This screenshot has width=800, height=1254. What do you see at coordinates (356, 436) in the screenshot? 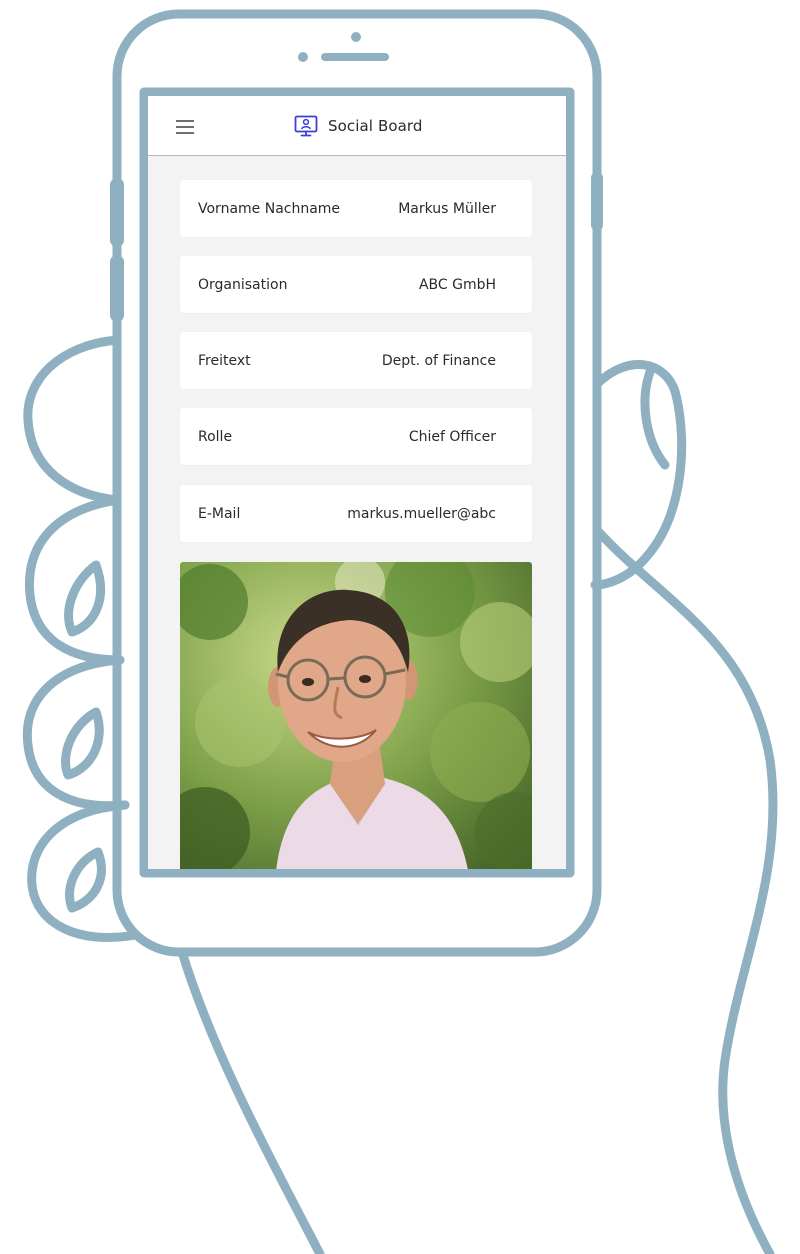
I see `field-role: Rolle Chief Officer` at bounding box center [356, 436].